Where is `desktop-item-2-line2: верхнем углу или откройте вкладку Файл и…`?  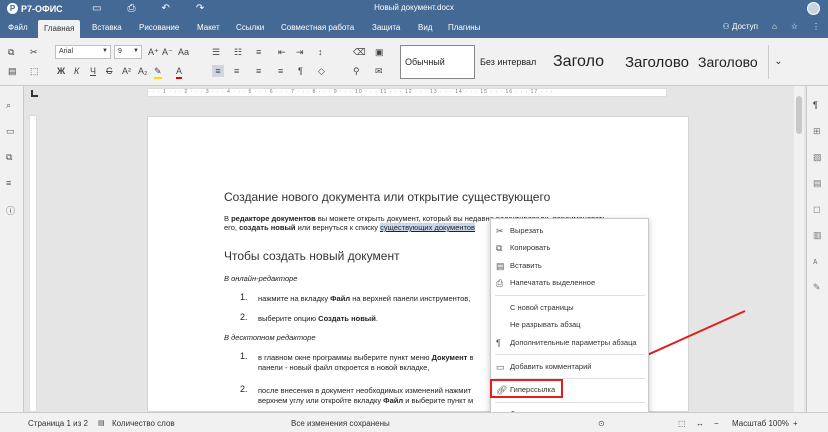 desktop-item-2-line2: верхнем углу или откройте вкладку Файл и… is located at coordinates (366, 400).